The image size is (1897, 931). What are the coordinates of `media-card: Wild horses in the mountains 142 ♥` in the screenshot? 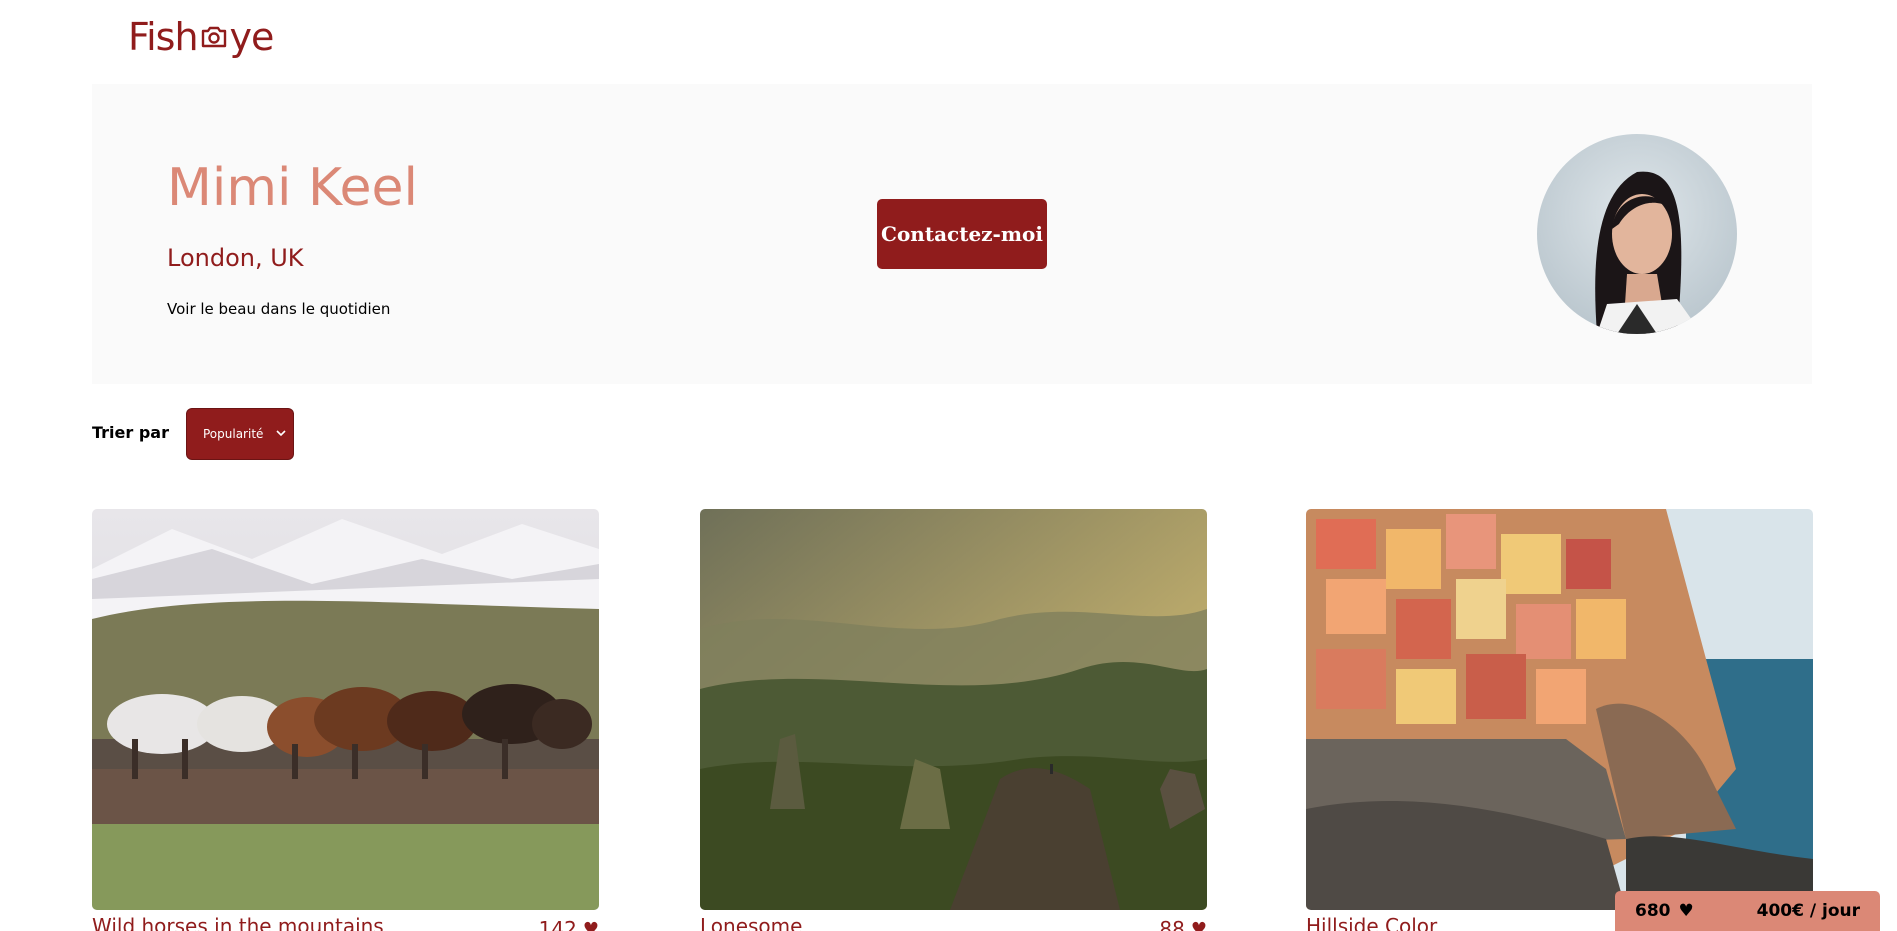 It's located at (345, 720).